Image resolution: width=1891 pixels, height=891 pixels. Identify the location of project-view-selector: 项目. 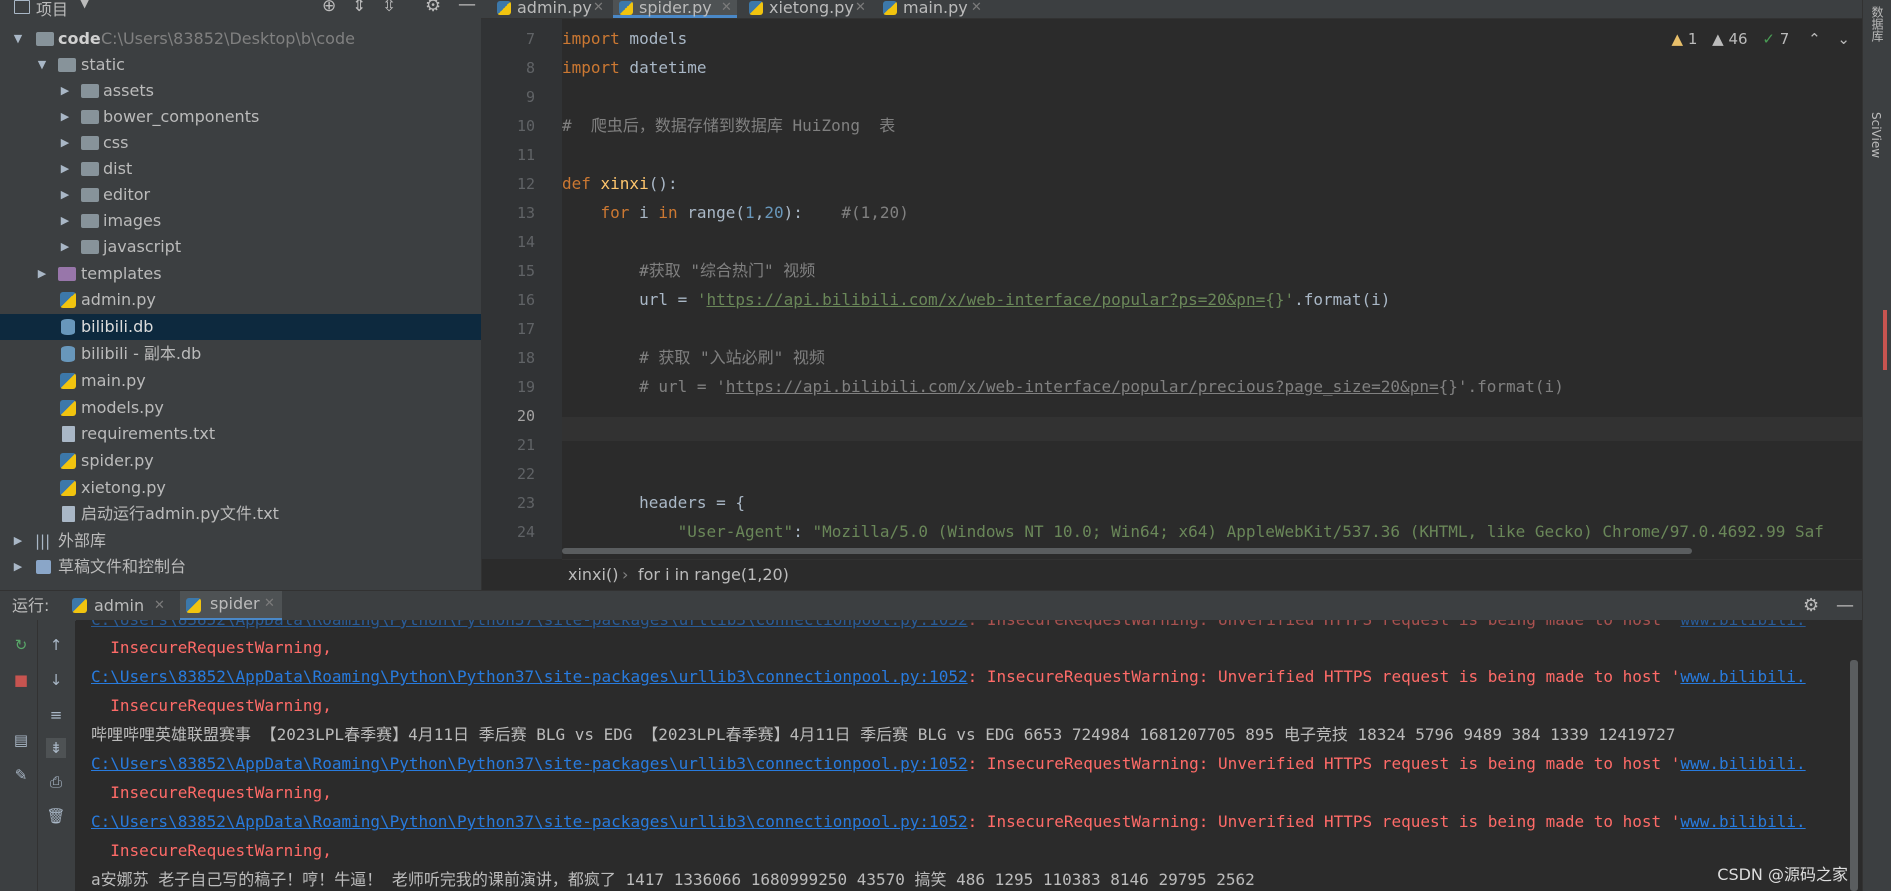
(52, 10).